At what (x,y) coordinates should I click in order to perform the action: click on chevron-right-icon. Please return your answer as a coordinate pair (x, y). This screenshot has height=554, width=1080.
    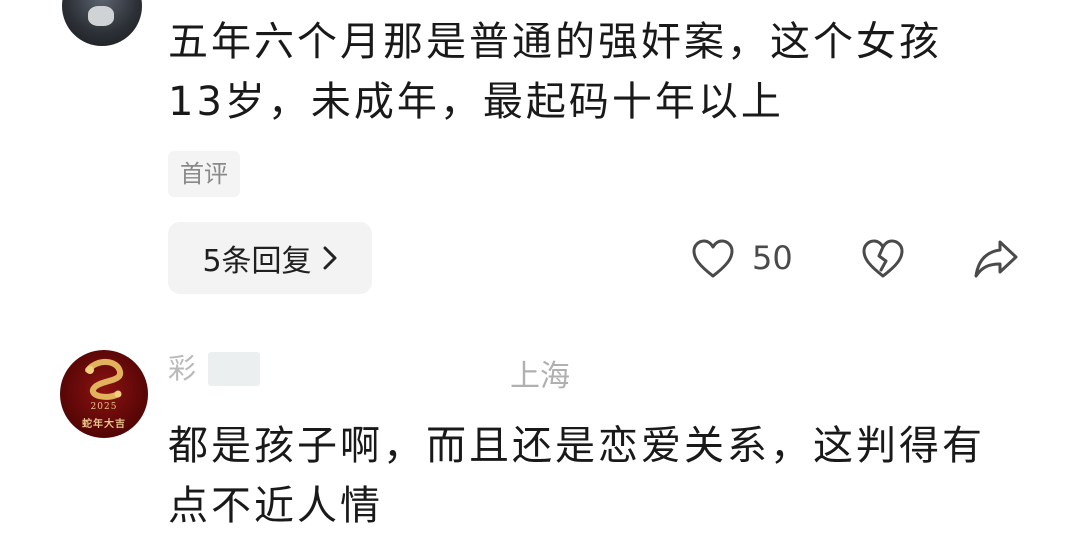
    Looking at the image, I should click on (330, 258).